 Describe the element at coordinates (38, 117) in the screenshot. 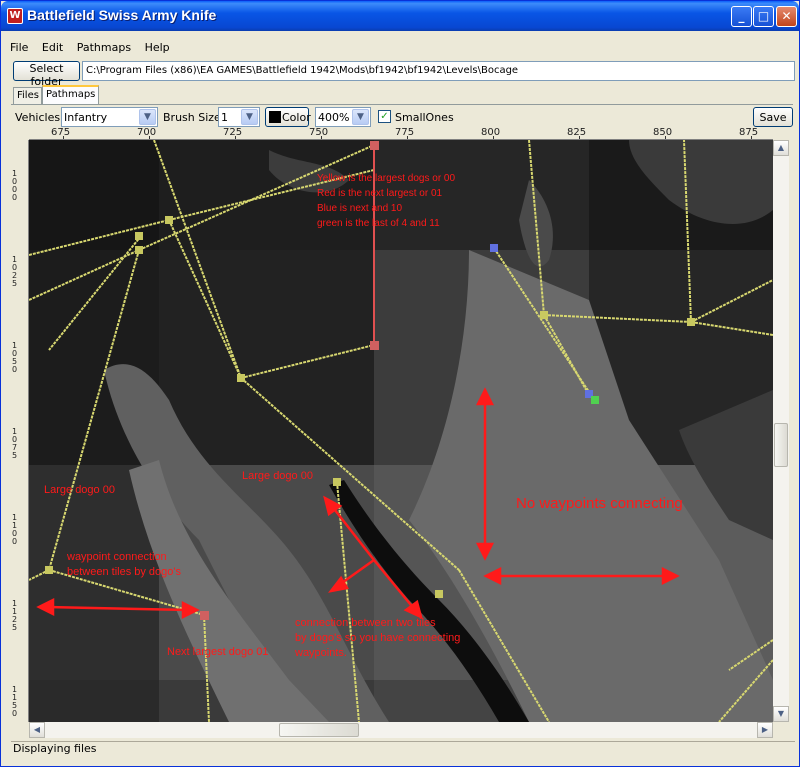

I see `vehicles-label: Vehicles` at that location.